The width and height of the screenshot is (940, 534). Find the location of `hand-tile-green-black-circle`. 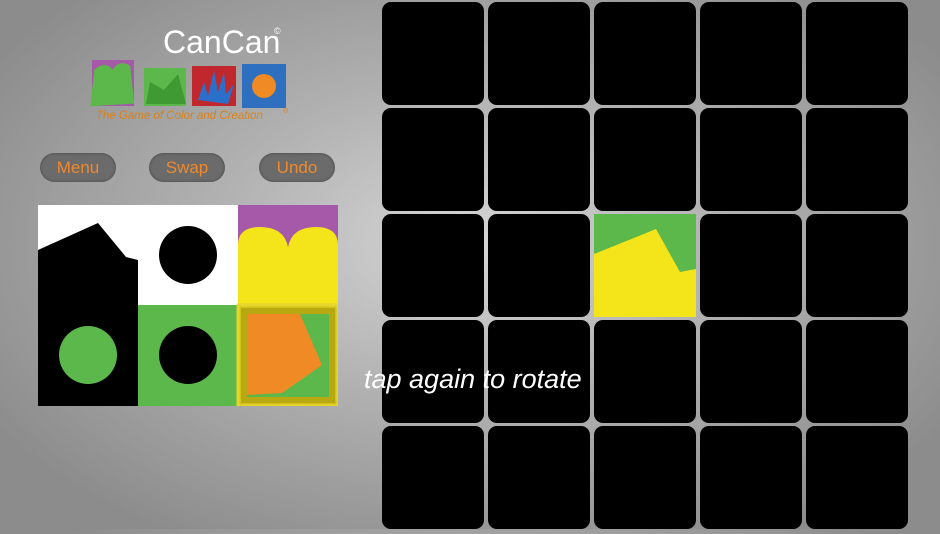

hand-tile-green-black-circle is located at coordinates (188, 355).